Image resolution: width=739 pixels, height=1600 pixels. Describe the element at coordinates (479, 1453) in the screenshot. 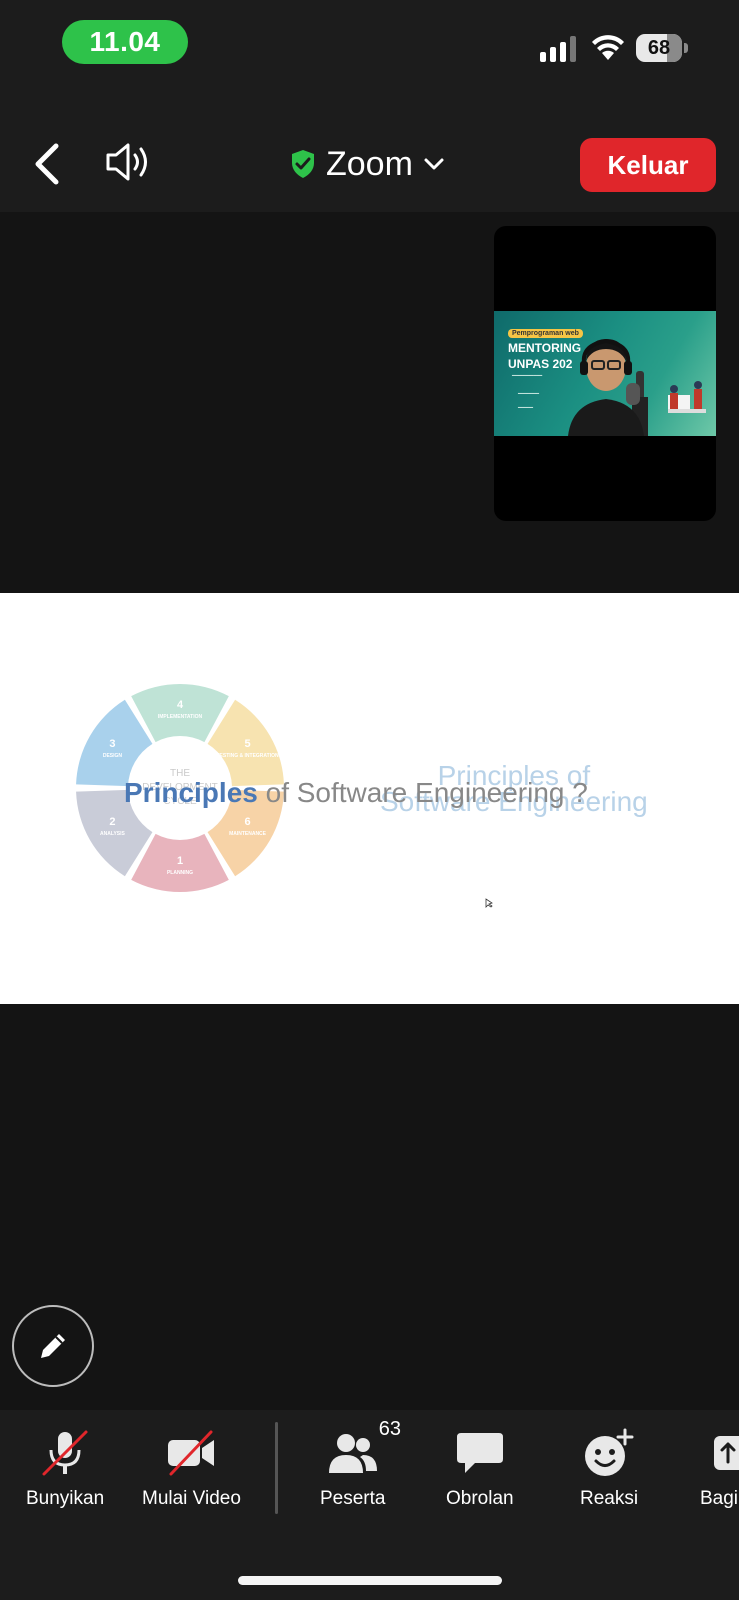

I see `chat-bubble-icon` at that location.